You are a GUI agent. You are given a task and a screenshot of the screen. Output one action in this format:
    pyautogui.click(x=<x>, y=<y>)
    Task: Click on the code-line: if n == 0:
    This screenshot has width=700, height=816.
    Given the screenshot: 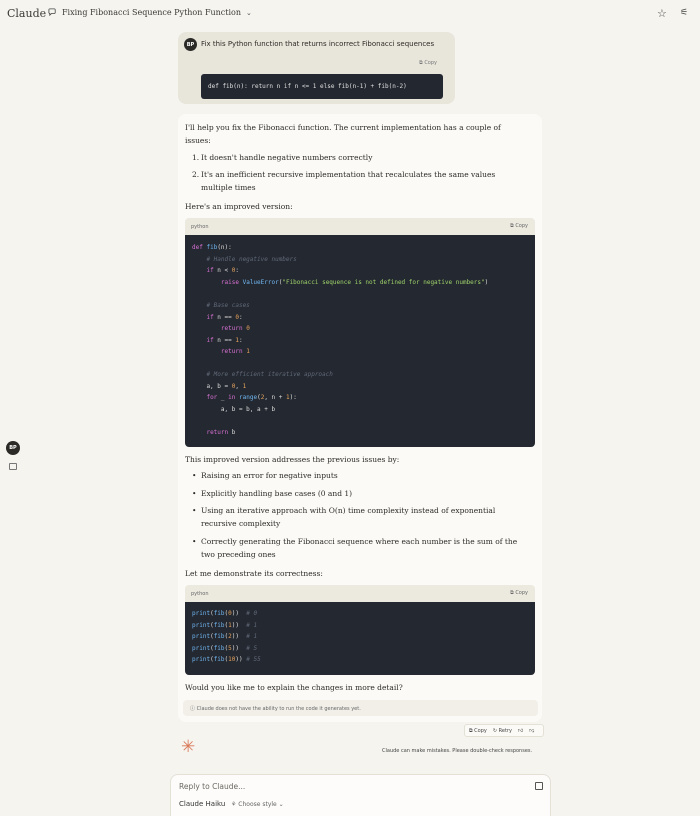 What is the action you would take?
    pyautogui.click(x=224, y=317)
    